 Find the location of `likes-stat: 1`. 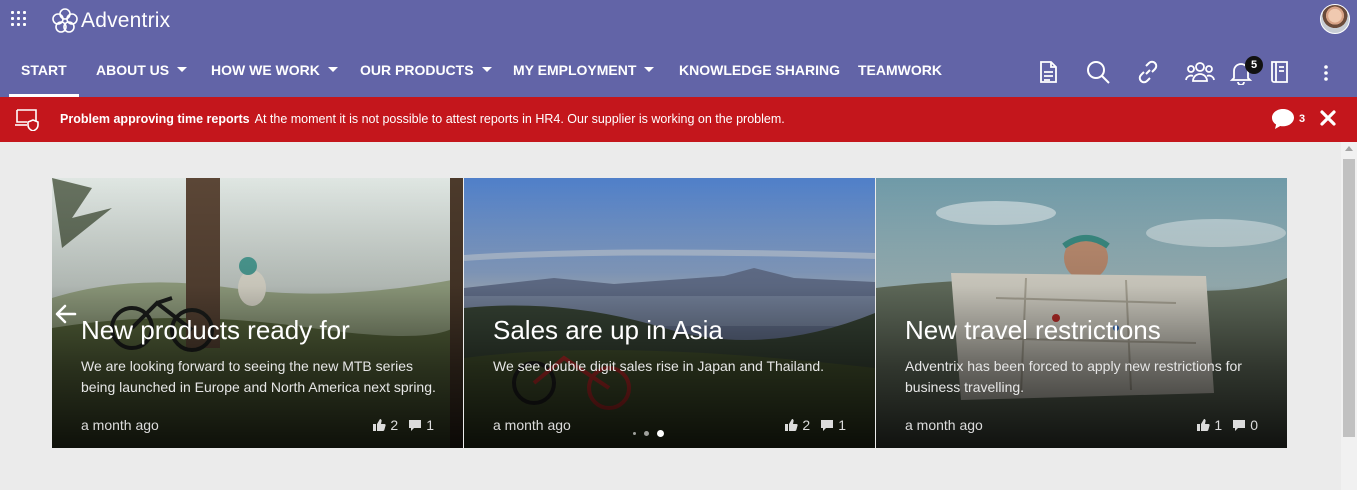

likes-stat: 1 is located at coordinates (1209, 425).